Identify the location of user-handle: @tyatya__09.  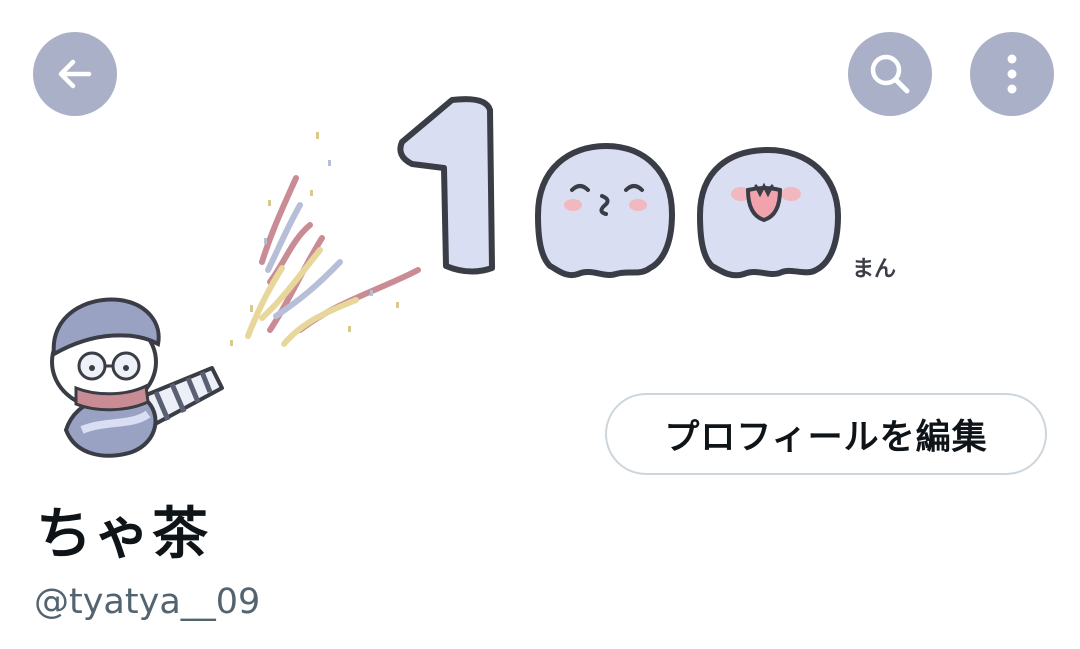
(147, 602).